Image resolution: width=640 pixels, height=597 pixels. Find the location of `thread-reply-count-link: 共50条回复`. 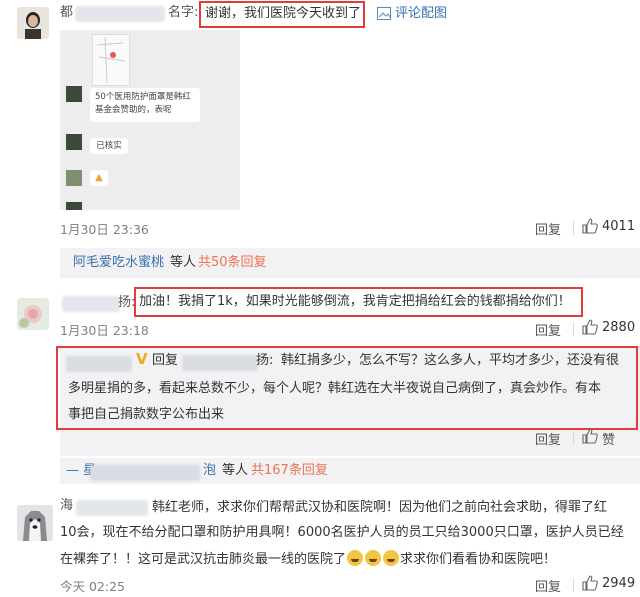

thread-reply-count-link: 共50条回复 is located at coordinates (232, 263).